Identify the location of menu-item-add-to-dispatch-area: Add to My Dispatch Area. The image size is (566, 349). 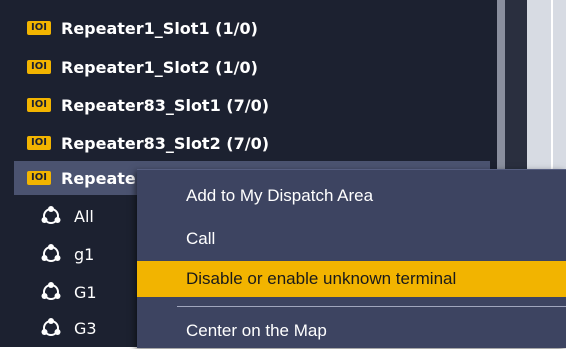
(351, 196).